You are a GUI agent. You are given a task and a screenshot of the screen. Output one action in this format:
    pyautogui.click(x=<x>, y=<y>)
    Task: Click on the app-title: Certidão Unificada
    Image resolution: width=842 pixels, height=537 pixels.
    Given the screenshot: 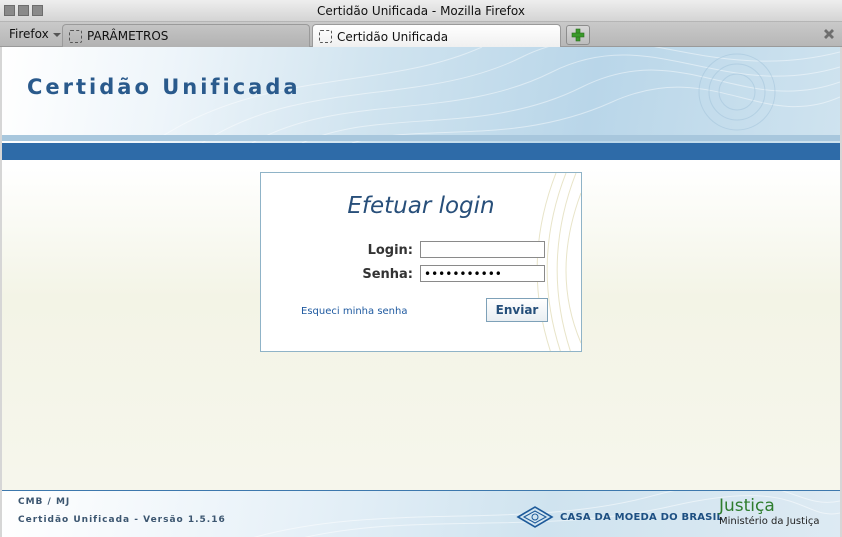 What is the action you would take?
    pyautogui.click(x=164, y=87)
    